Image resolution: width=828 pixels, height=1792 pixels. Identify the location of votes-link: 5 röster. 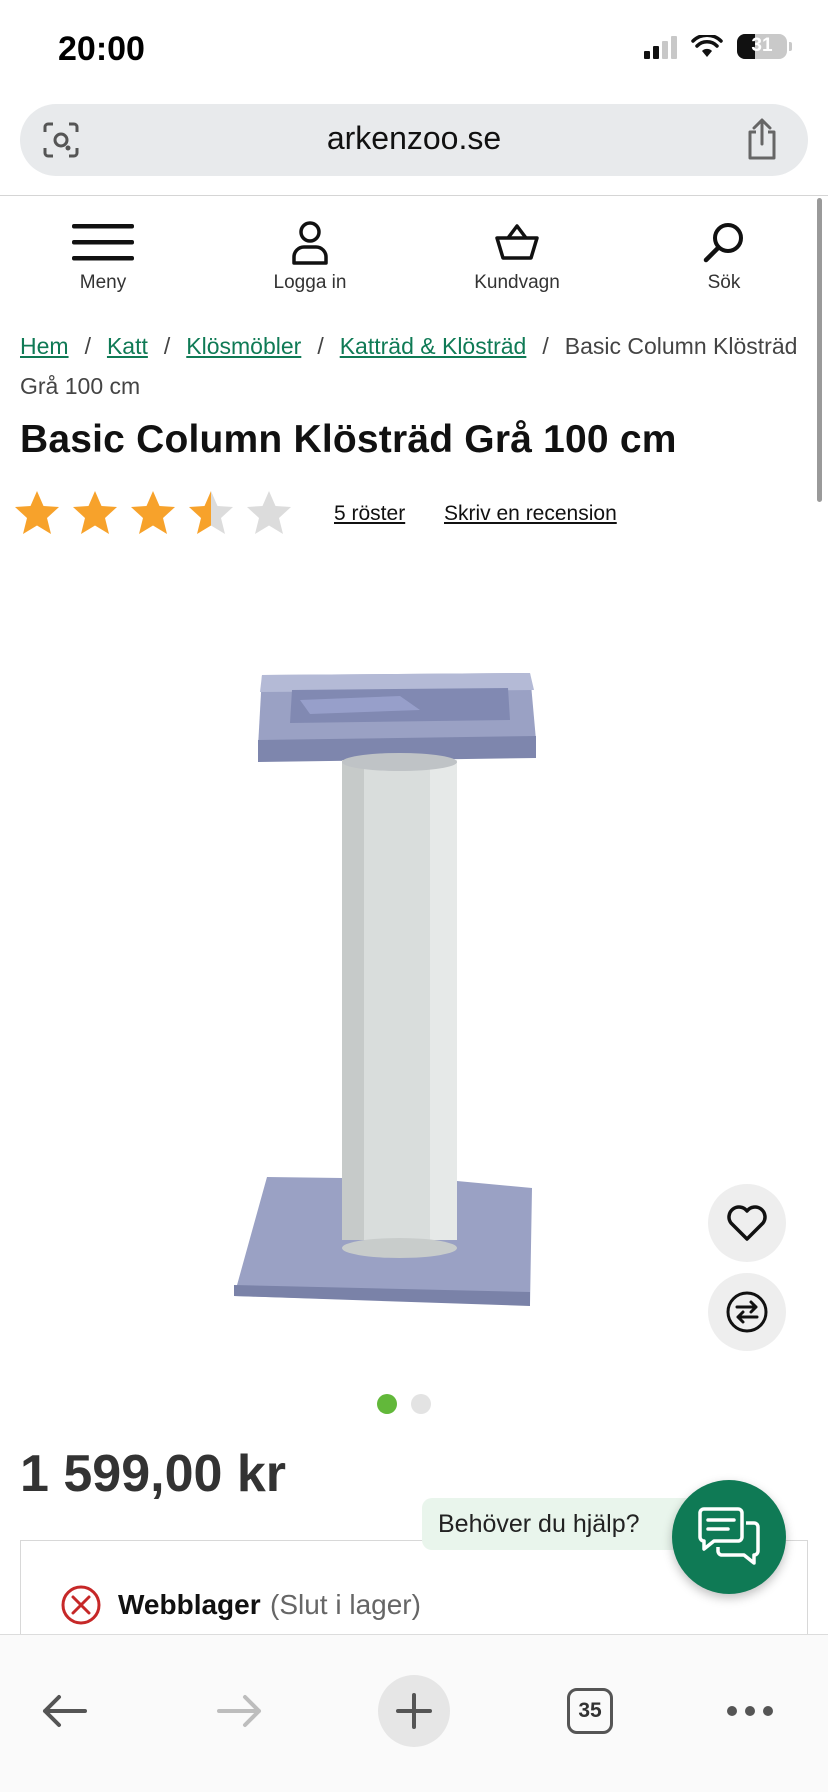
(369, 514).